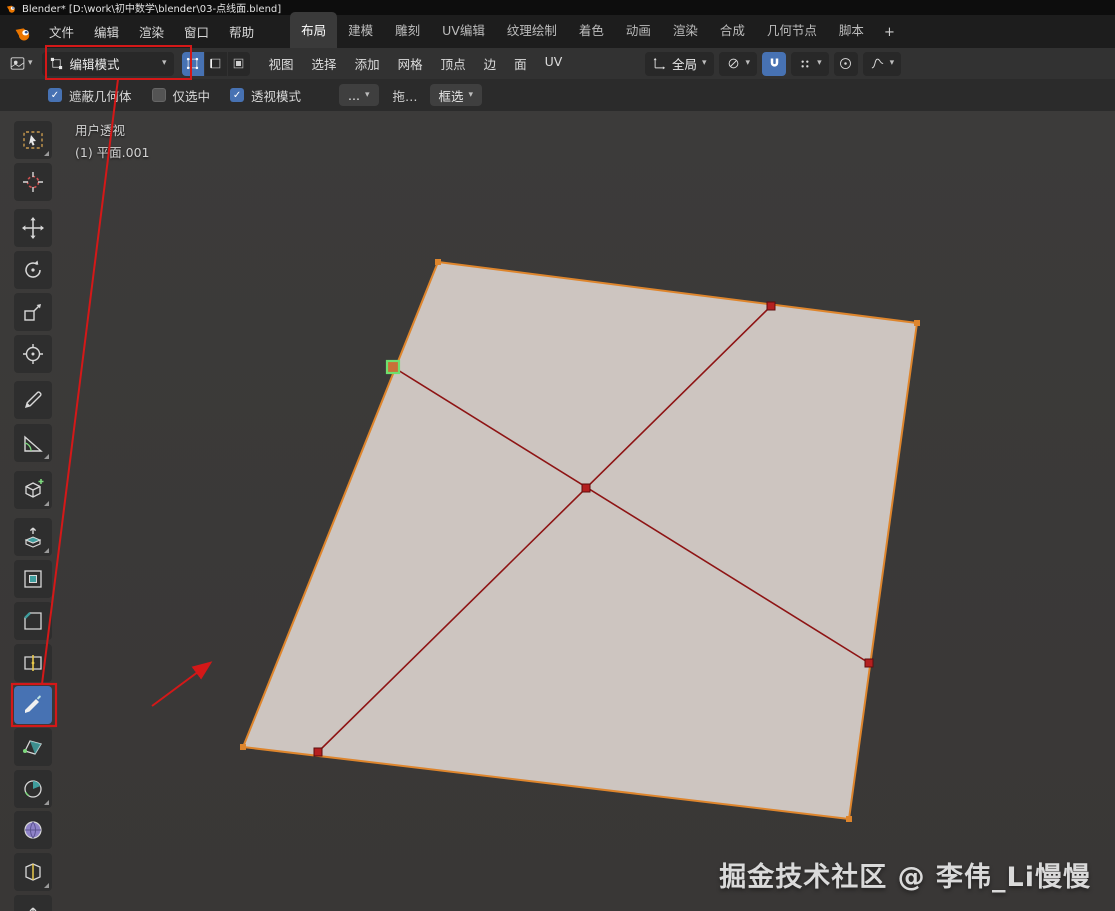 Image resolution: width=1115 pixels, height=911 pixels. I want to click on orientation-axes-icon, so click(659, 63).